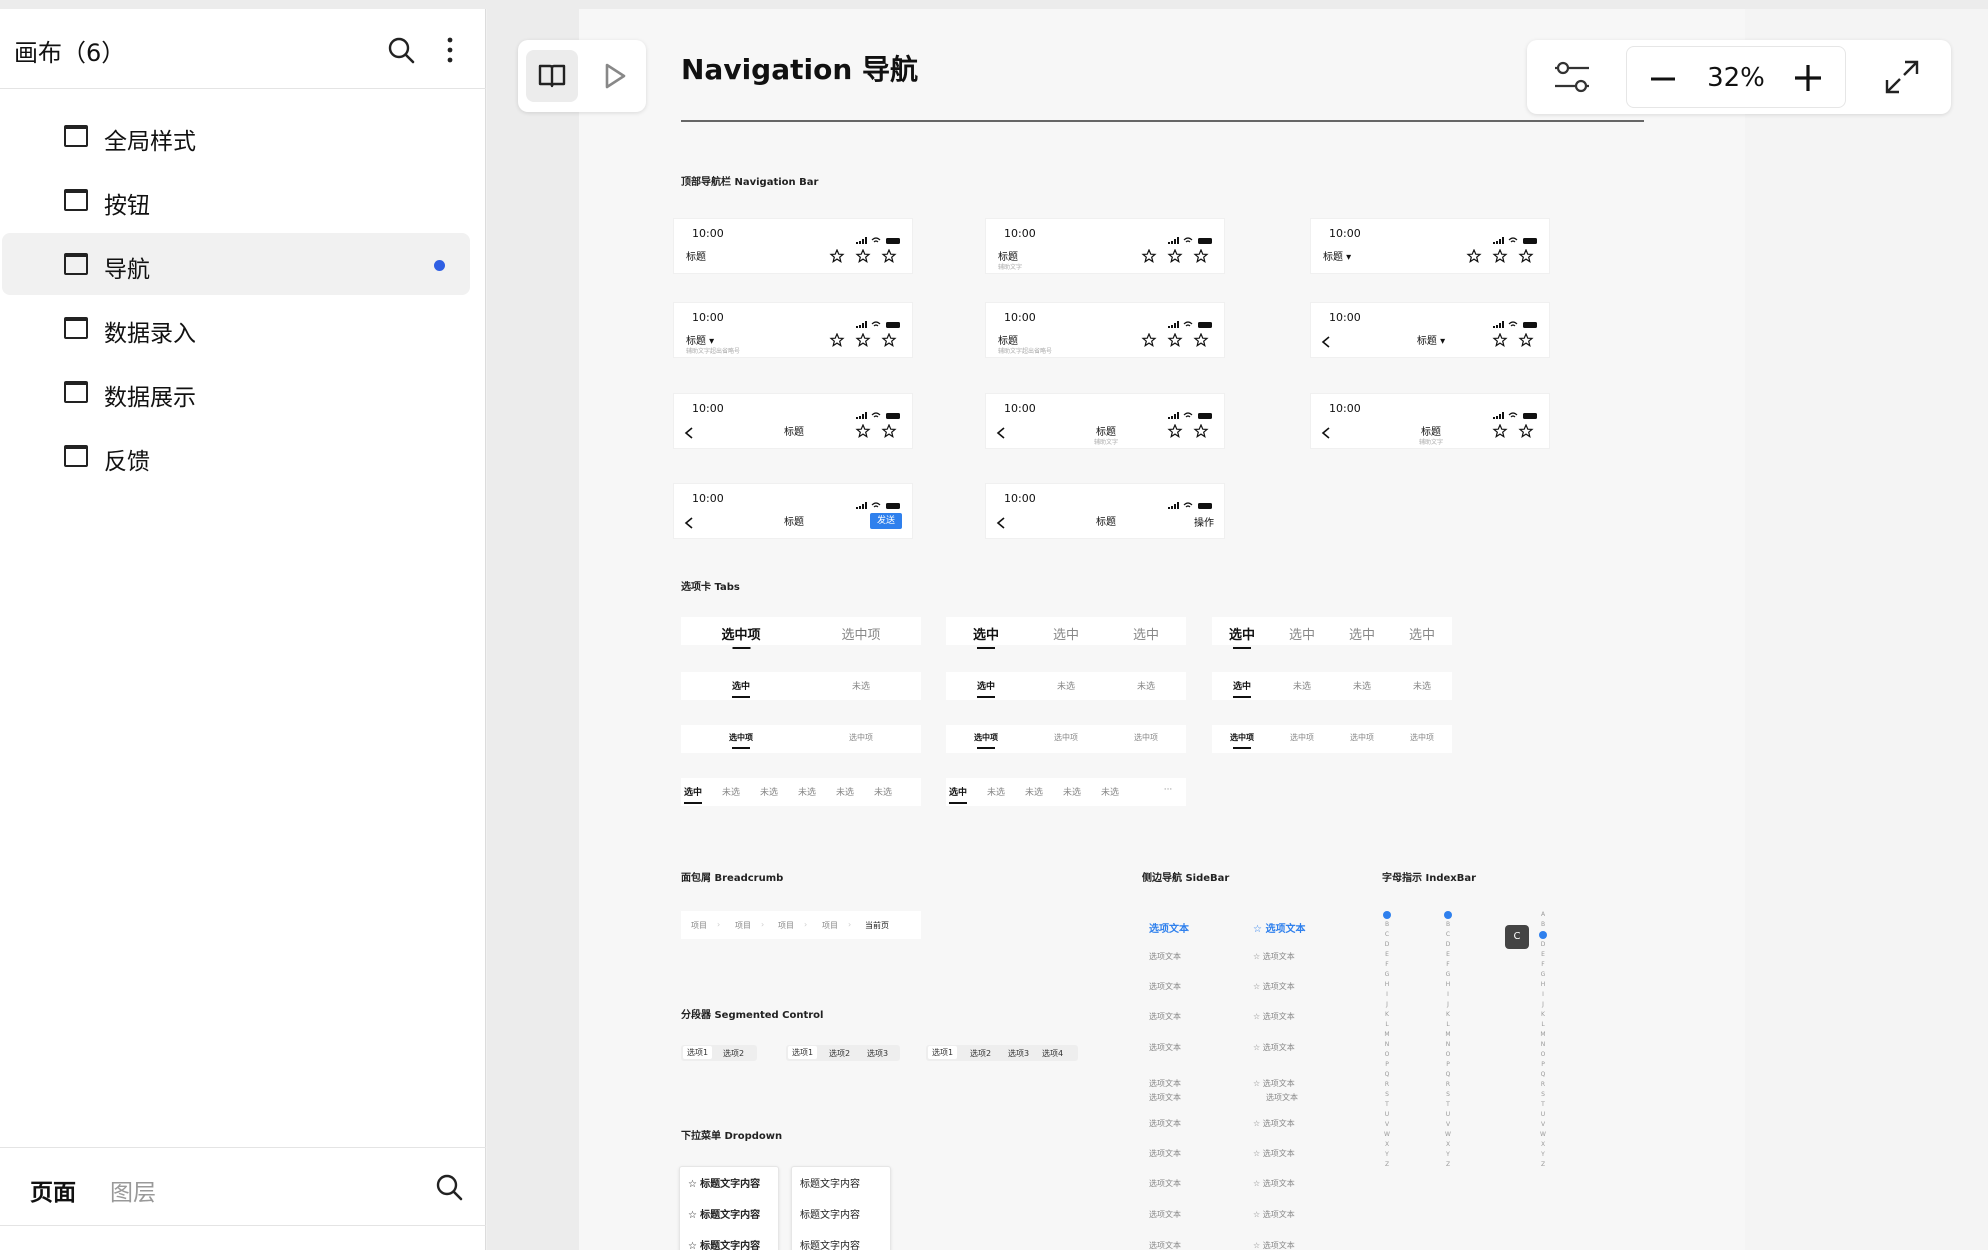 The height and width of the screenshot is (1250, 1988). I want to click on search-icon, so click(401, 50).